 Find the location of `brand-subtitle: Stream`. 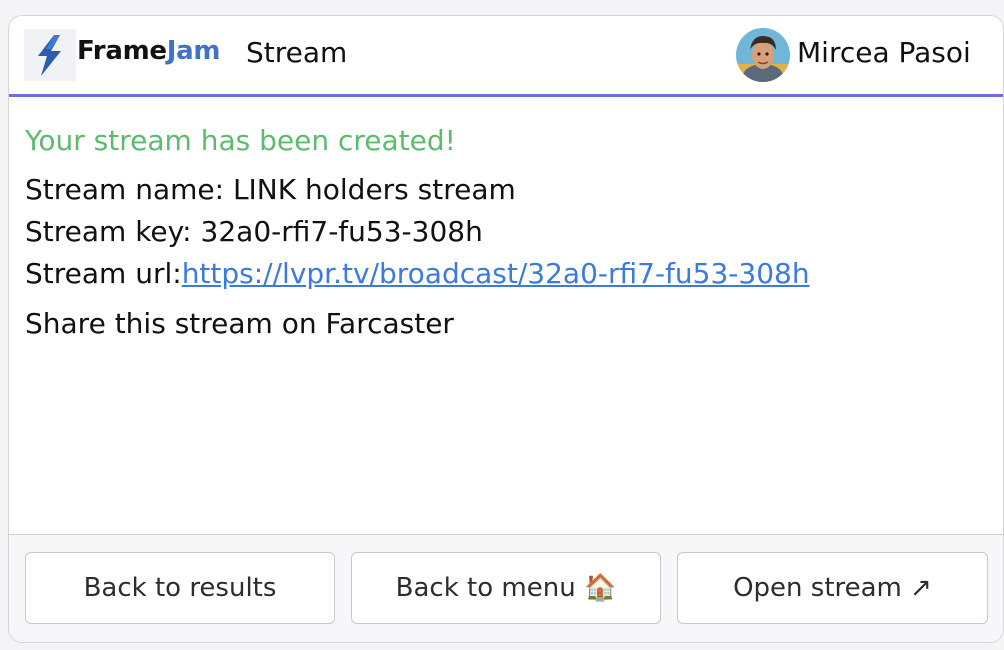

brand-subtitle: Stream is located at coordinates (297, 52).